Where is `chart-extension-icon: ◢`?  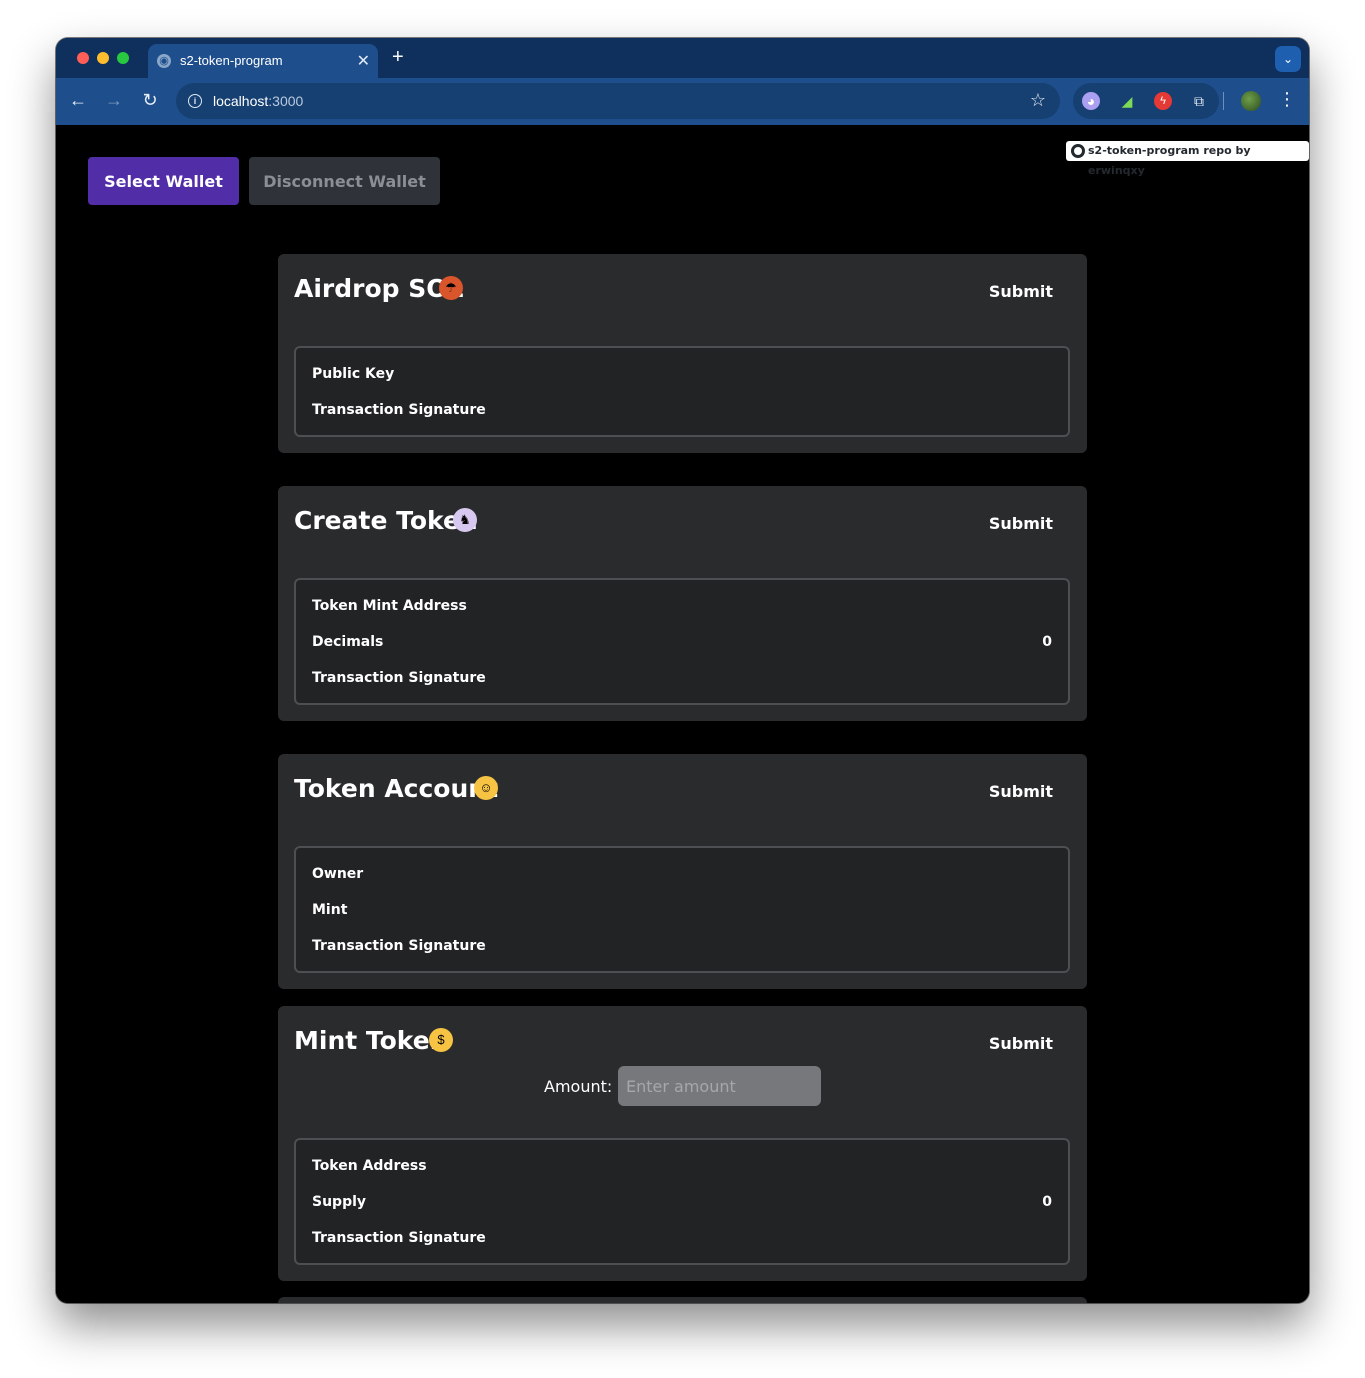
chart-extension-icon: ◢ is located at coordinates (1127, 101).